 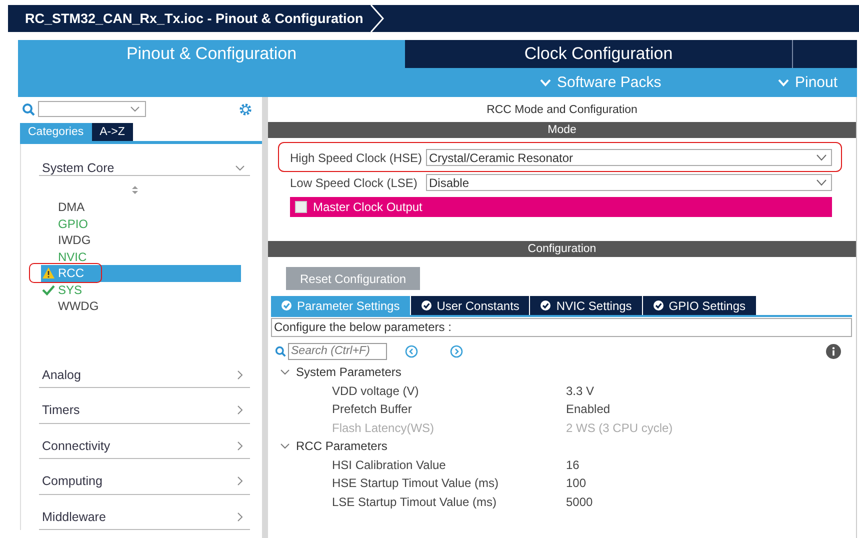 I want to click on hint-text: Configure the below parameters :, so click(x=561, y=327).